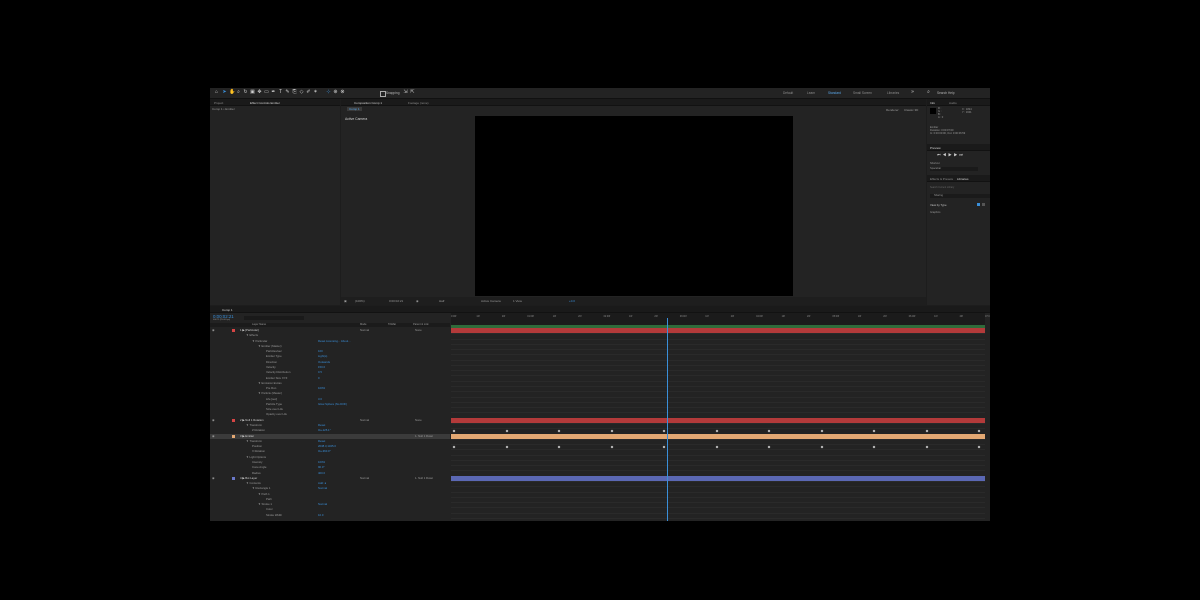 This screenshot has height=600, width=1200. What do you see at coordinates (633, 102) in the screenshot?
I see `comp-panel-tabbar: Composition Comp 1 Footage (none)` at bounding box center [633, 102].